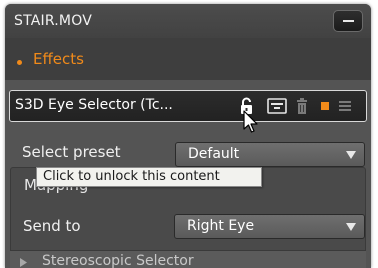 This screenshot has height=268, width=378. Describe the element at coordinates (71, 152) in the screenshot. I see `preset-label: Select preset` at that location.